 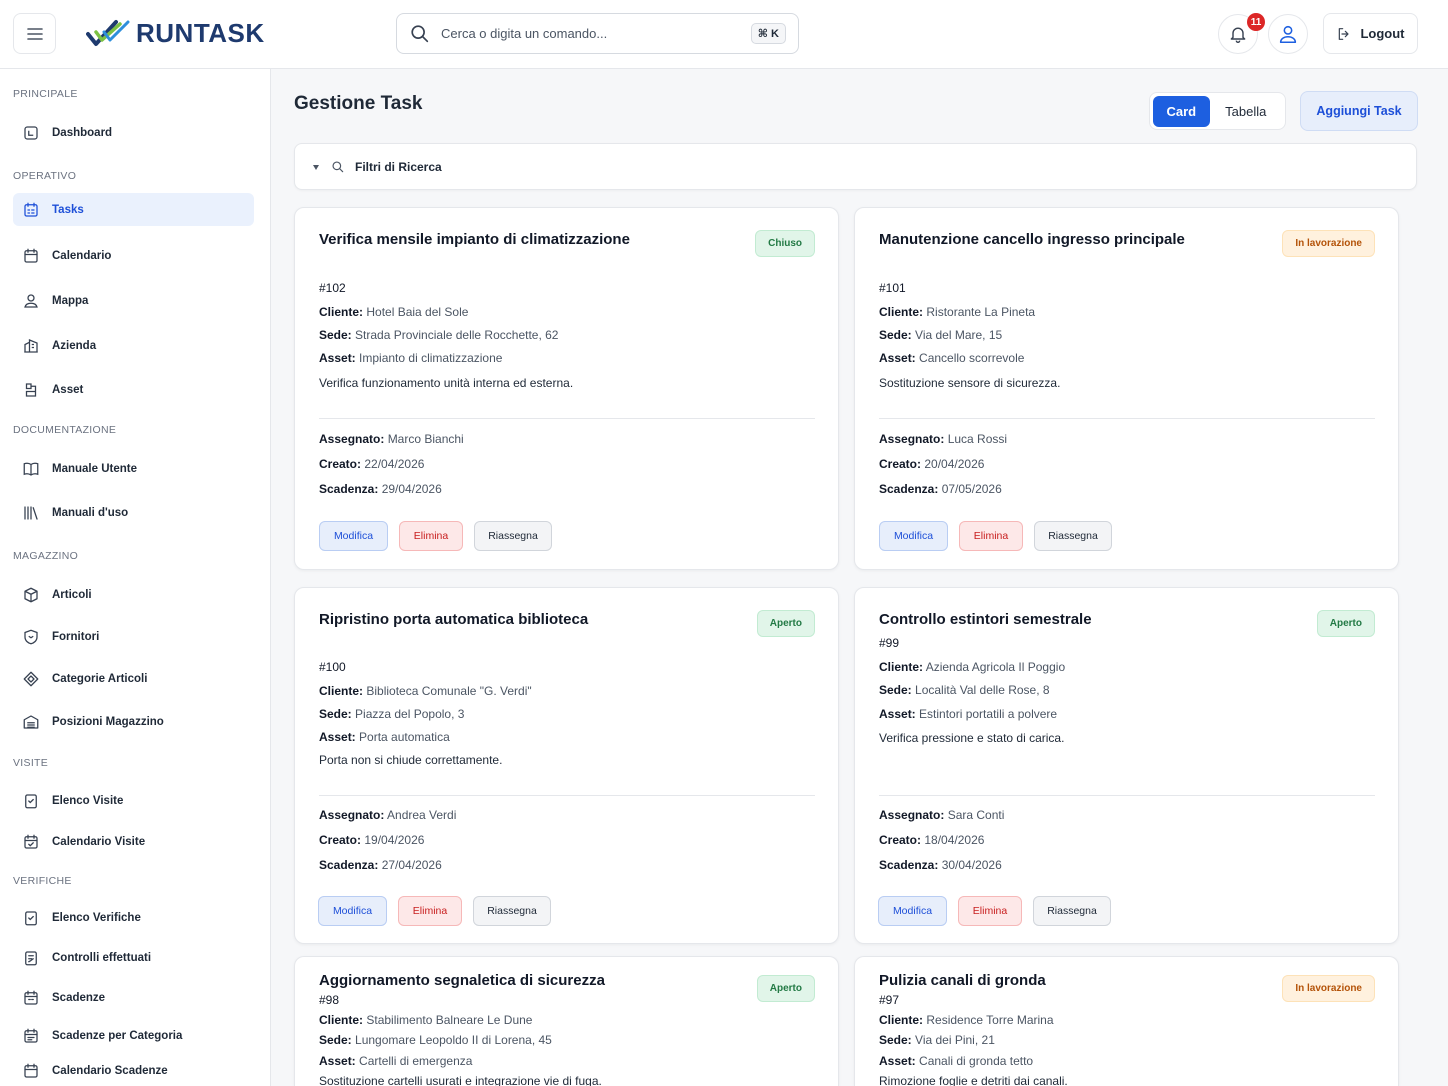 I want to click on search-input, so click(x=596, y=33).